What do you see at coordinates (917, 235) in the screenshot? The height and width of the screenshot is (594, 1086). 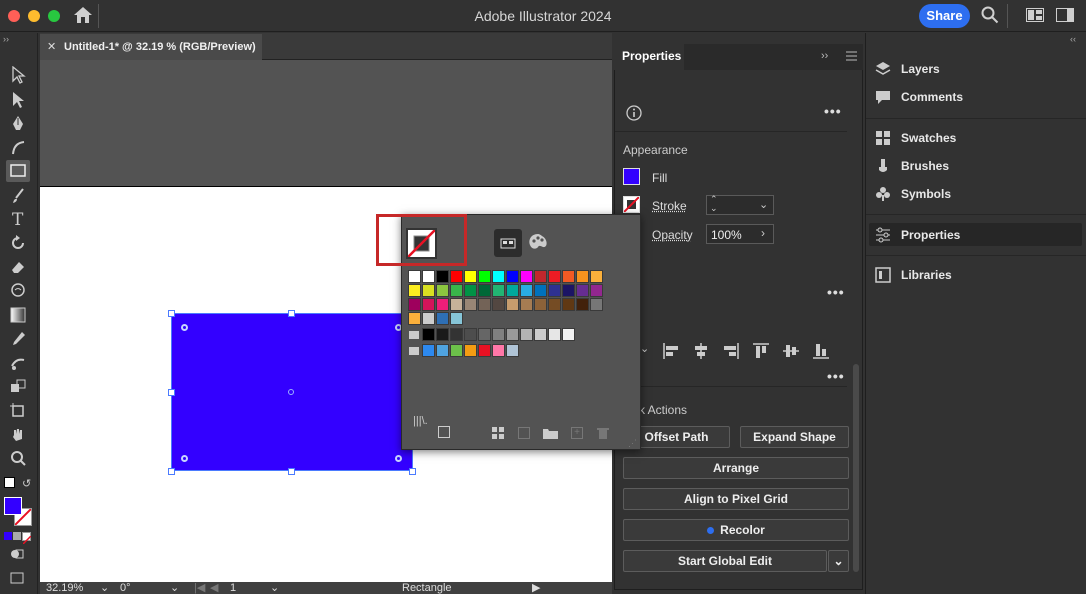 I see `dock-item-properties: Properties` at bounding box center [917, 235].